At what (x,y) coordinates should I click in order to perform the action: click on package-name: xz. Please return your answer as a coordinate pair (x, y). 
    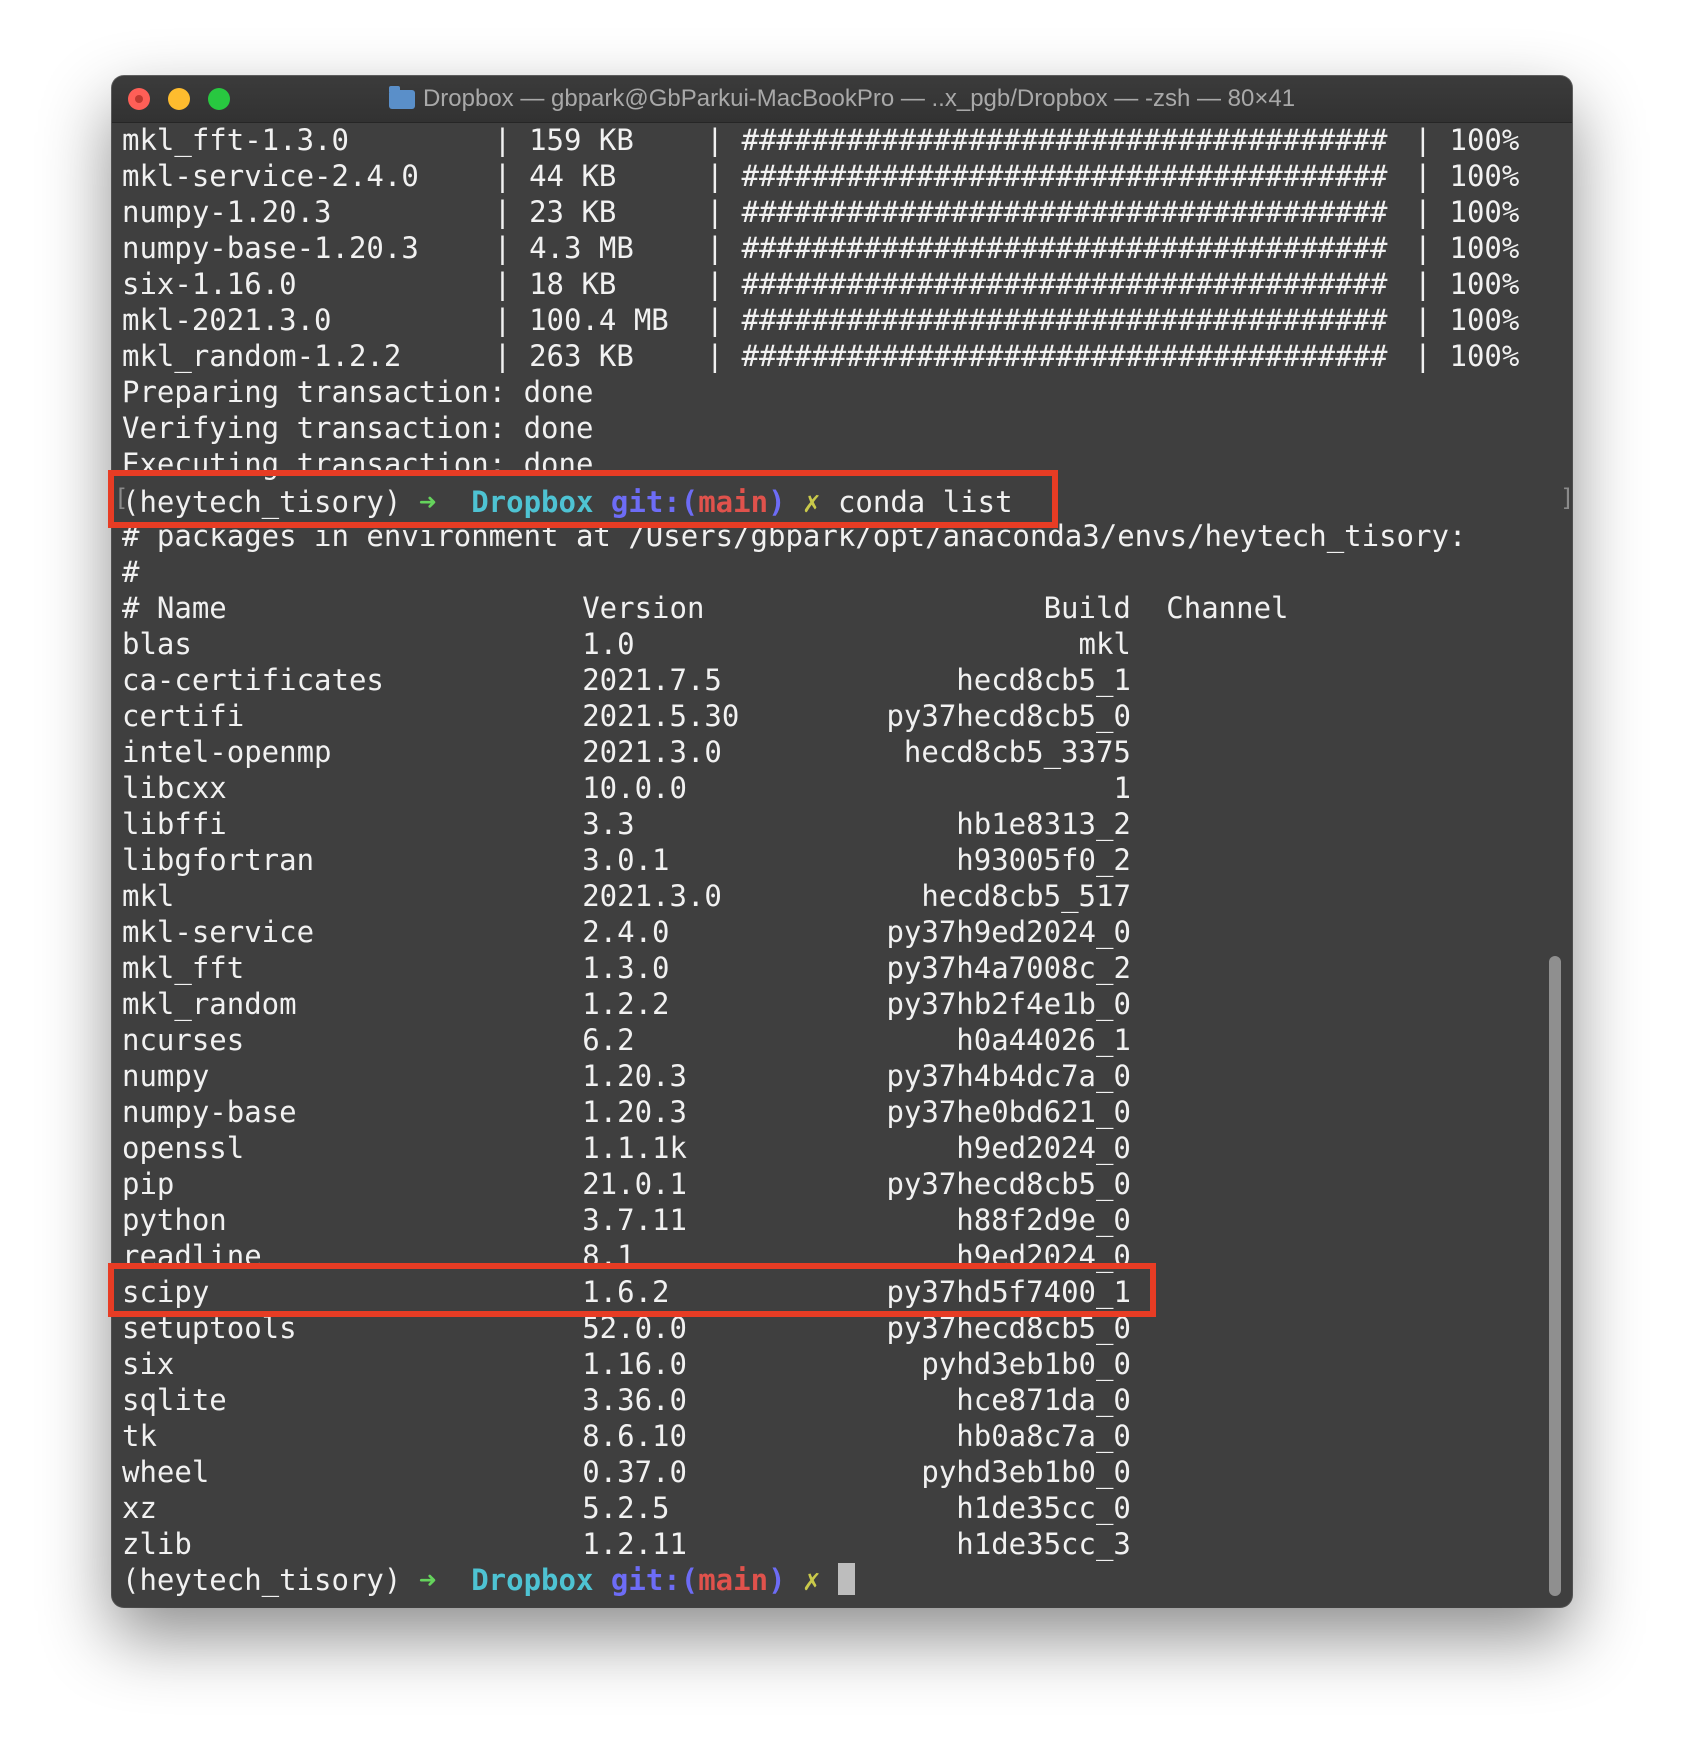
    Looking at the image, I should click on (139, 1508).